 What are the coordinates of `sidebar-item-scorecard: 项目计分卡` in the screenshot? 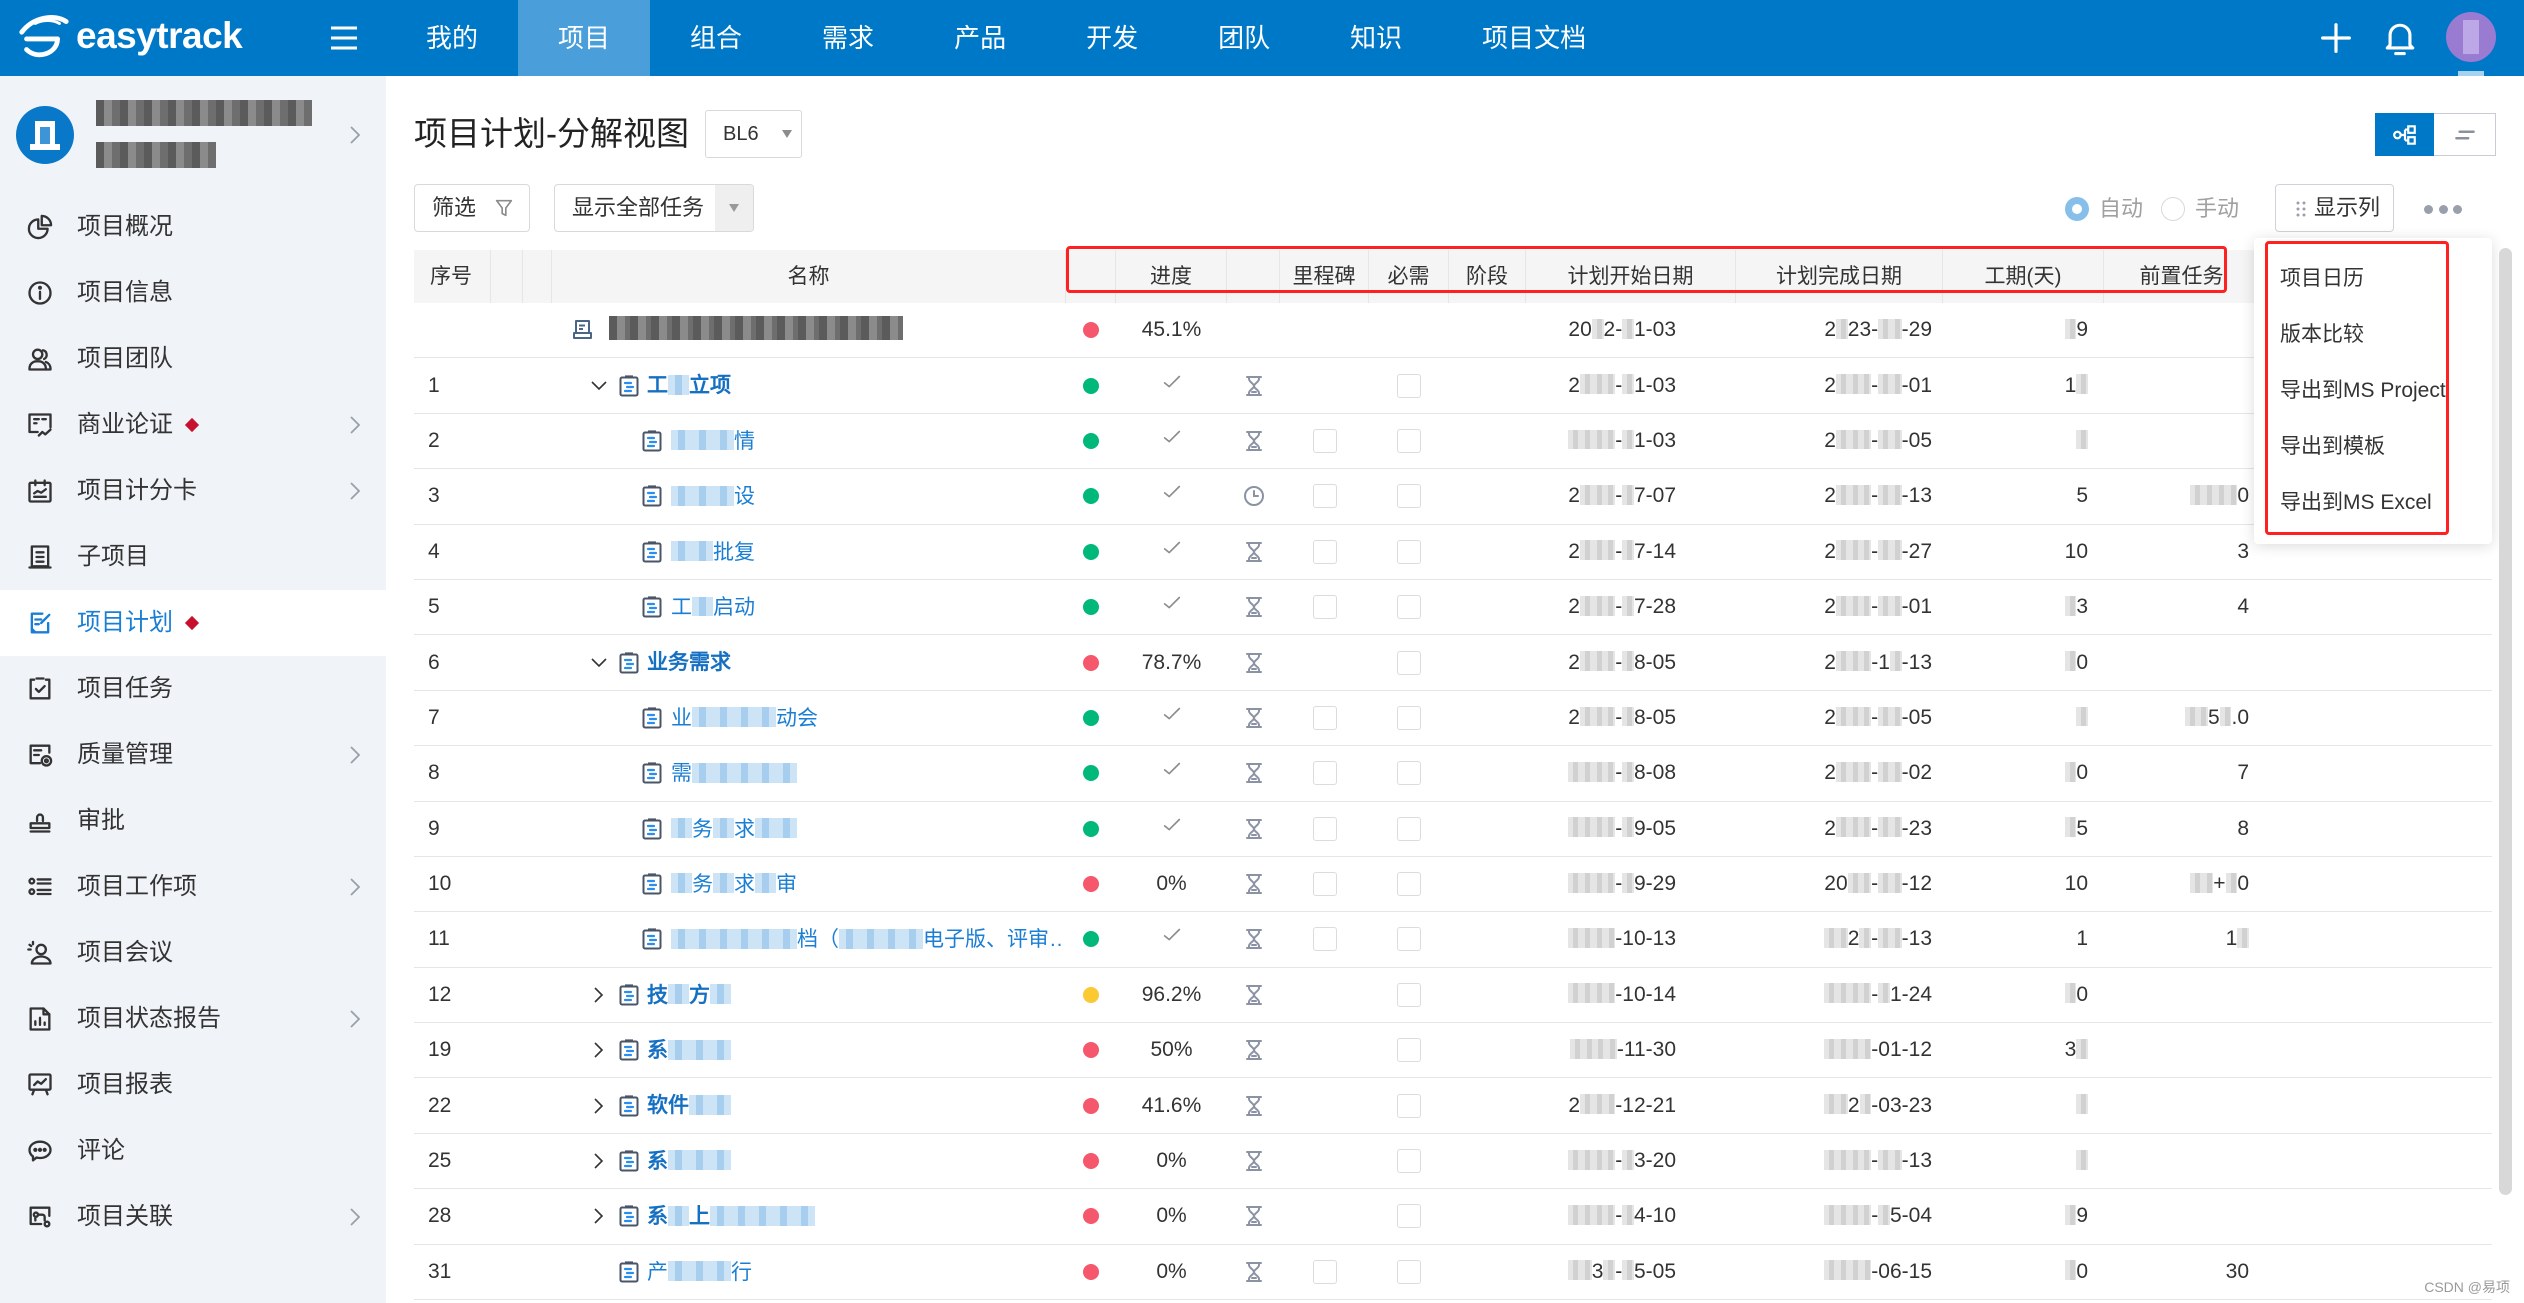 It's located at (193, 491).